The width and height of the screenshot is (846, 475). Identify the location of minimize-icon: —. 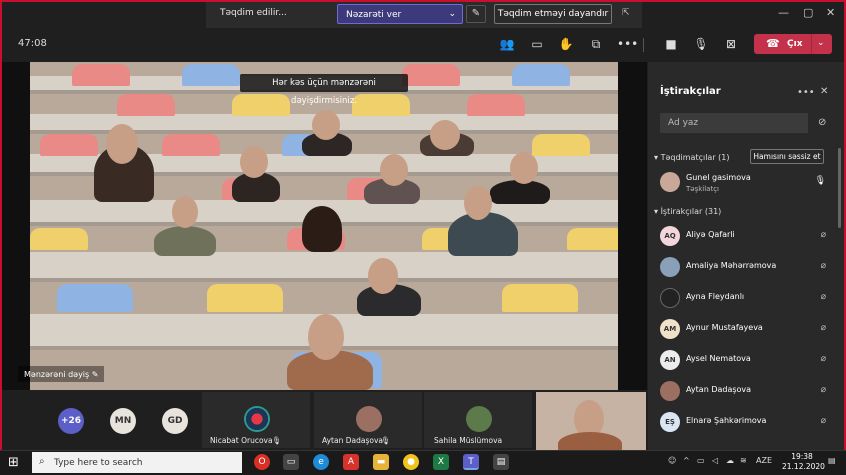
(783, 12).